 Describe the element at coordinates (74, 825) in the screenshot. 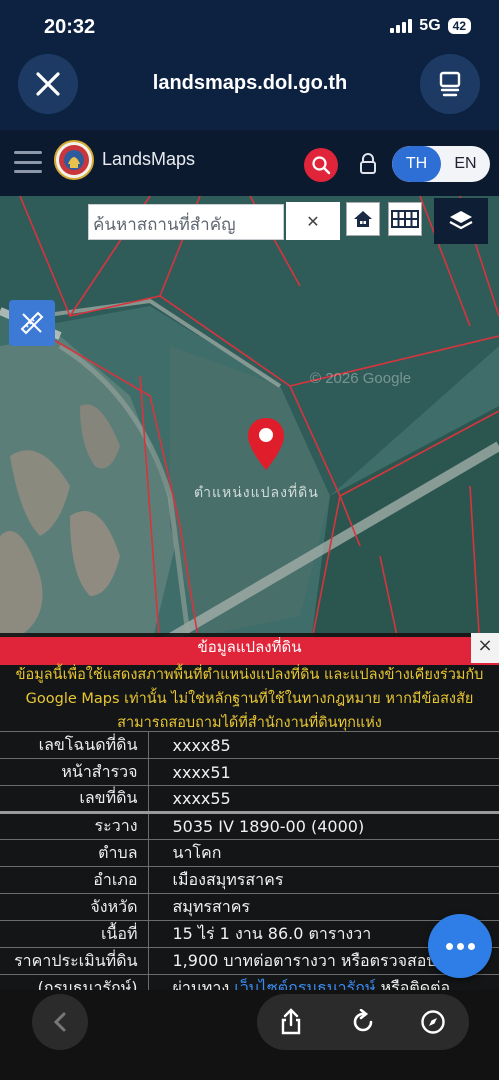

I see `row-label: ระวาง` at that location.